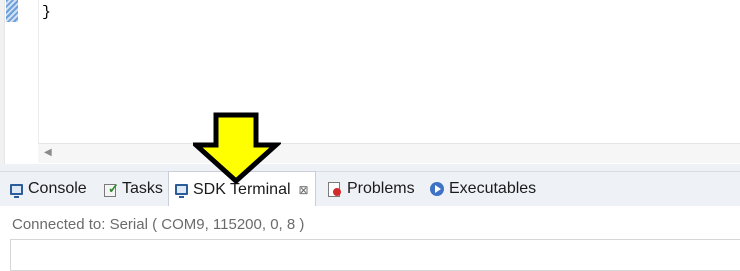  Describe the element at coordinates (381, 188) in the screenshot. I see `tab-label: Problems` at that location.